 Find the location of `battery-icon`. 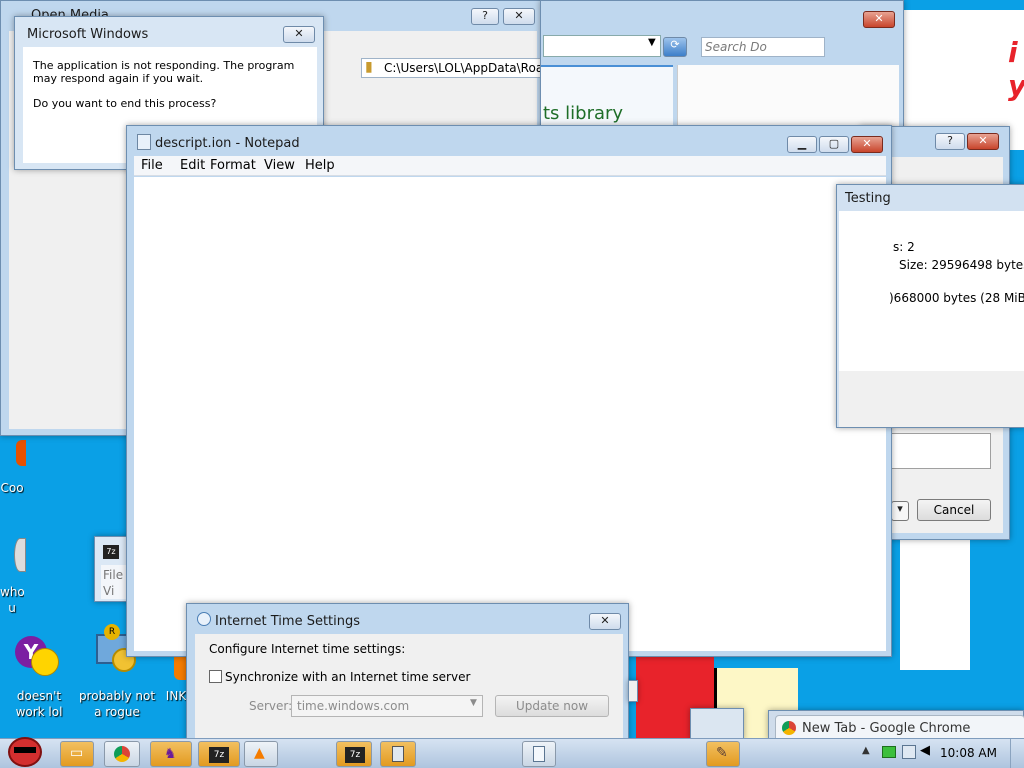

battery-icon is located at coordinates (889, 752).